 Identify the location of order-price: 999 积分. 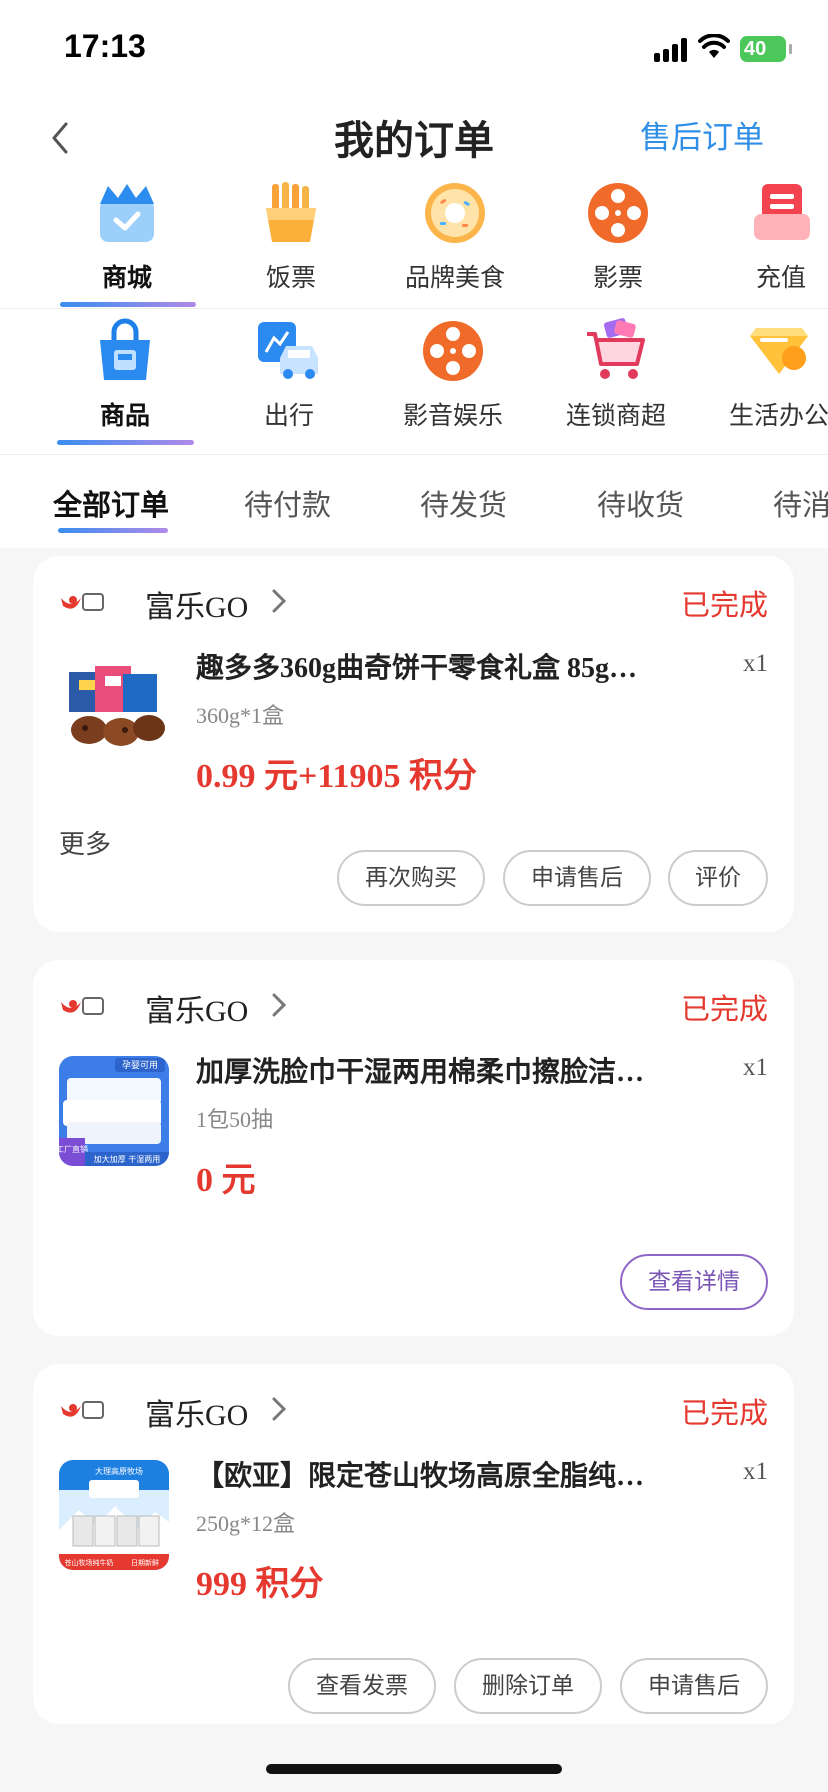
(260, 1584).